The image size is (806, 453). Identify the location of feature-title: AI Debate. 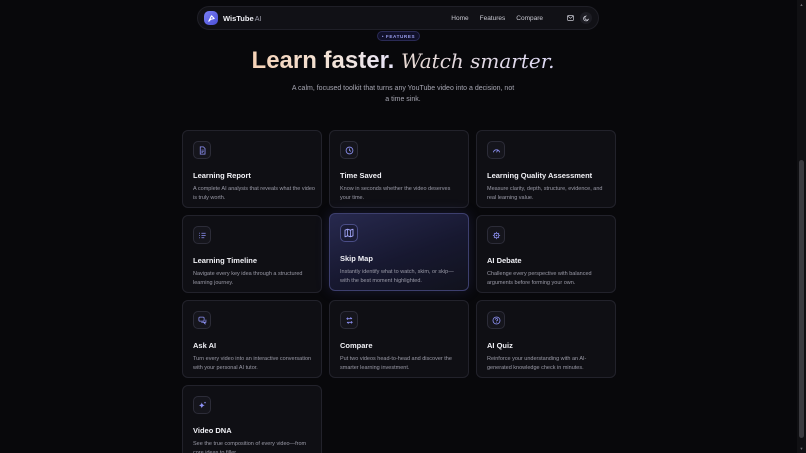
(504, 260).